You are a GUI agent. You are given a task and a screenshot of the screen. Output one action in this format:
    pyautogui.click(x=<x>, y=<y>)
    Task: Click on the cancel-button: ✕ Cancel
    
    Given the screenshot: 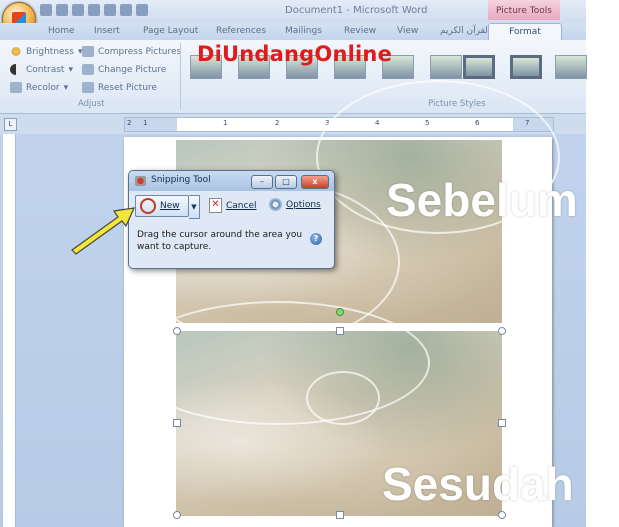 What is the action you would take?
    pyautogui.click(x=233, y=205)
    